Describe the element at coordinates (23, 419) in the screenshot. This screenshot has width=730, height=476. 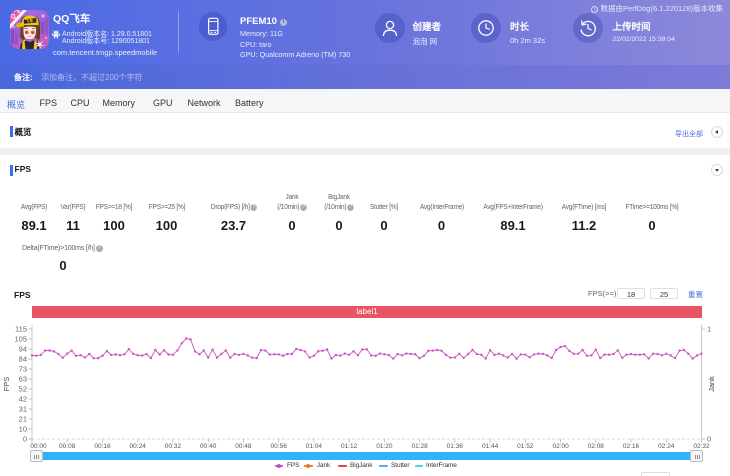
I see `svg-text: 21` at that location.